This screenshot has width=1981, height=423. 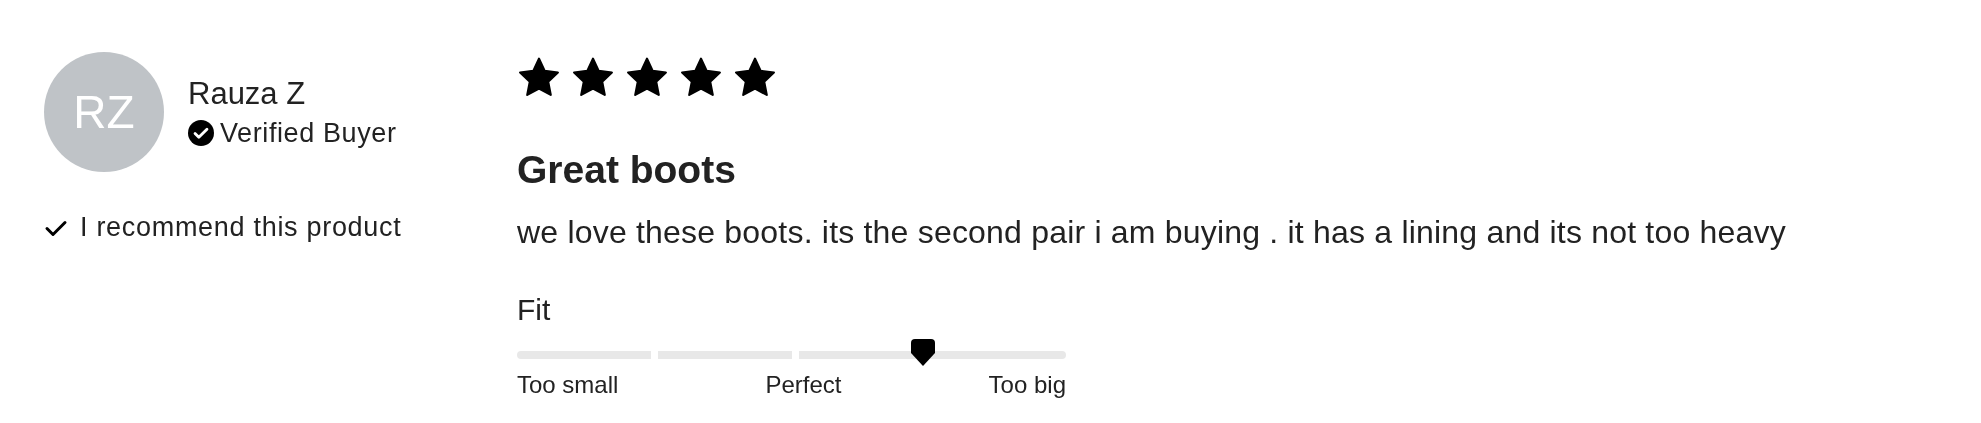 I want to click on fit-scale-label: Too big, so click(x=1027, y=385).